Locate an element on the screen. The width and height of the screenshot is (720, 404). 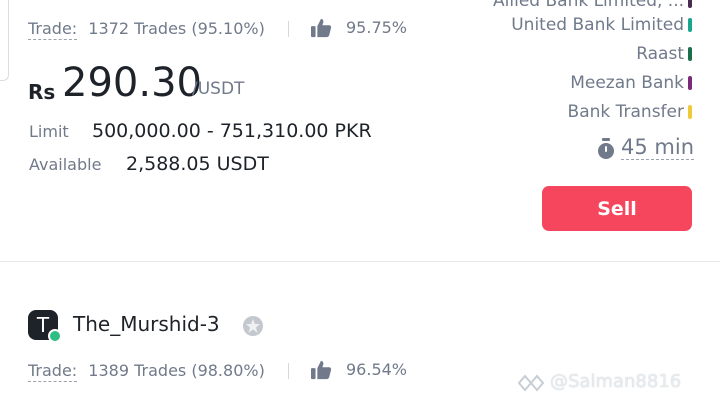
payment-dot-bank-transfer is located at coordinates (690, 112).